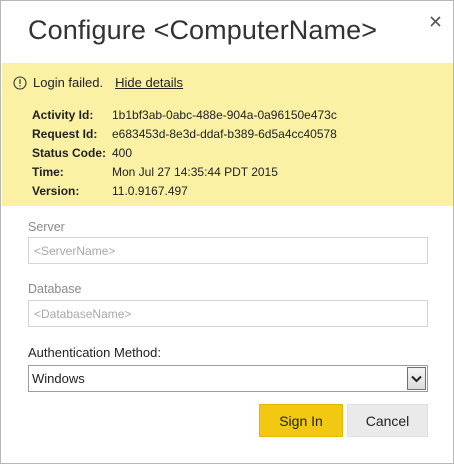  Describe the element at coordinates (224, 114) in the screenshot. I see `detail-value: 1b1bf3ab-0abc-488e-904a-0a96150e473c` at that location.